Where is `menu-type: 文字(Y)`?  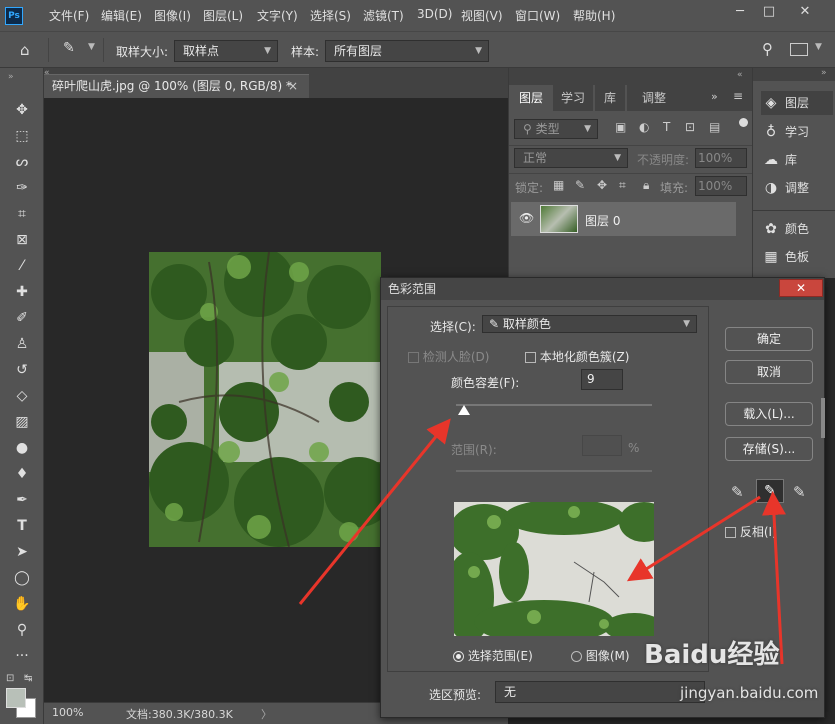
menu-type: 文字(Y) is located at coordinates (277, 15).